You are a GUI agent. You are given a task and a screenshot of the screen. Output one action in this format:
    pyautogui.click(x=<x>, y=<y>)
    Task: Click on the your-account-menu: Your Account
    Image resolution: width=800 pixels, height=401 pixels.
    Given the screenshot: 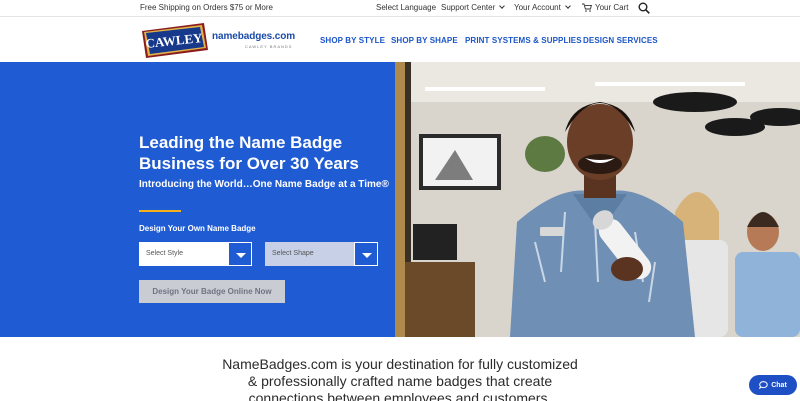 What is the action you would take?
    pyautogui.click(x=542, y=7)
    